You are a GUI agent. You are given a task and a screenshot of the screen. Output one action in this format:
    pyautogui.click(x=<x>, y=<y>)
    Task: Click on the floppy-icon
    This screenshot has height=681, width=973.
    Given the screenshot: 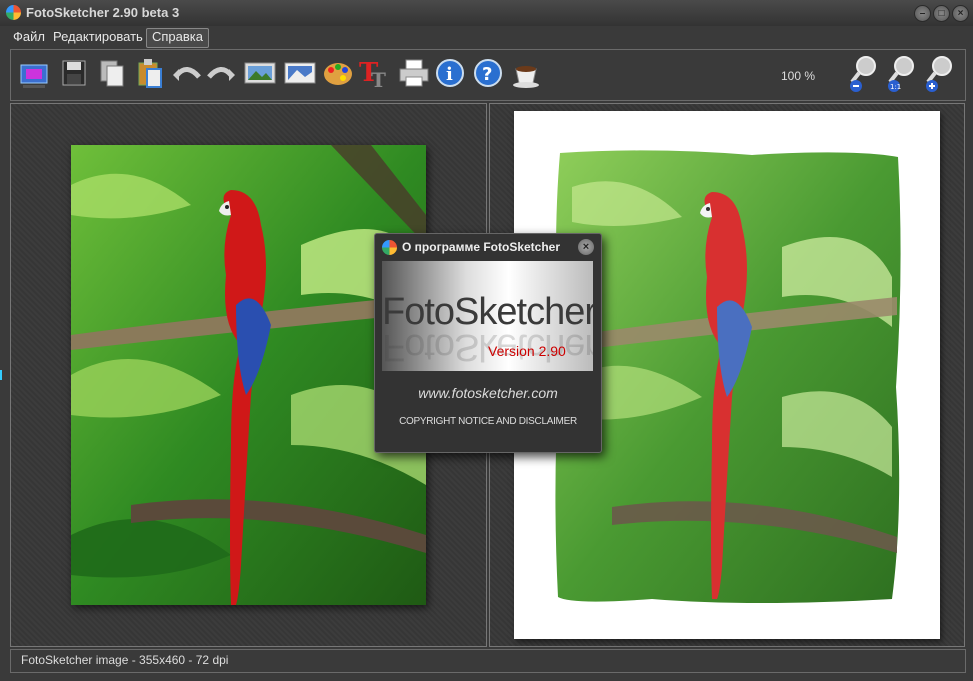 What is the action you would take?
    pyautogui.click(x=74, y=73)
    